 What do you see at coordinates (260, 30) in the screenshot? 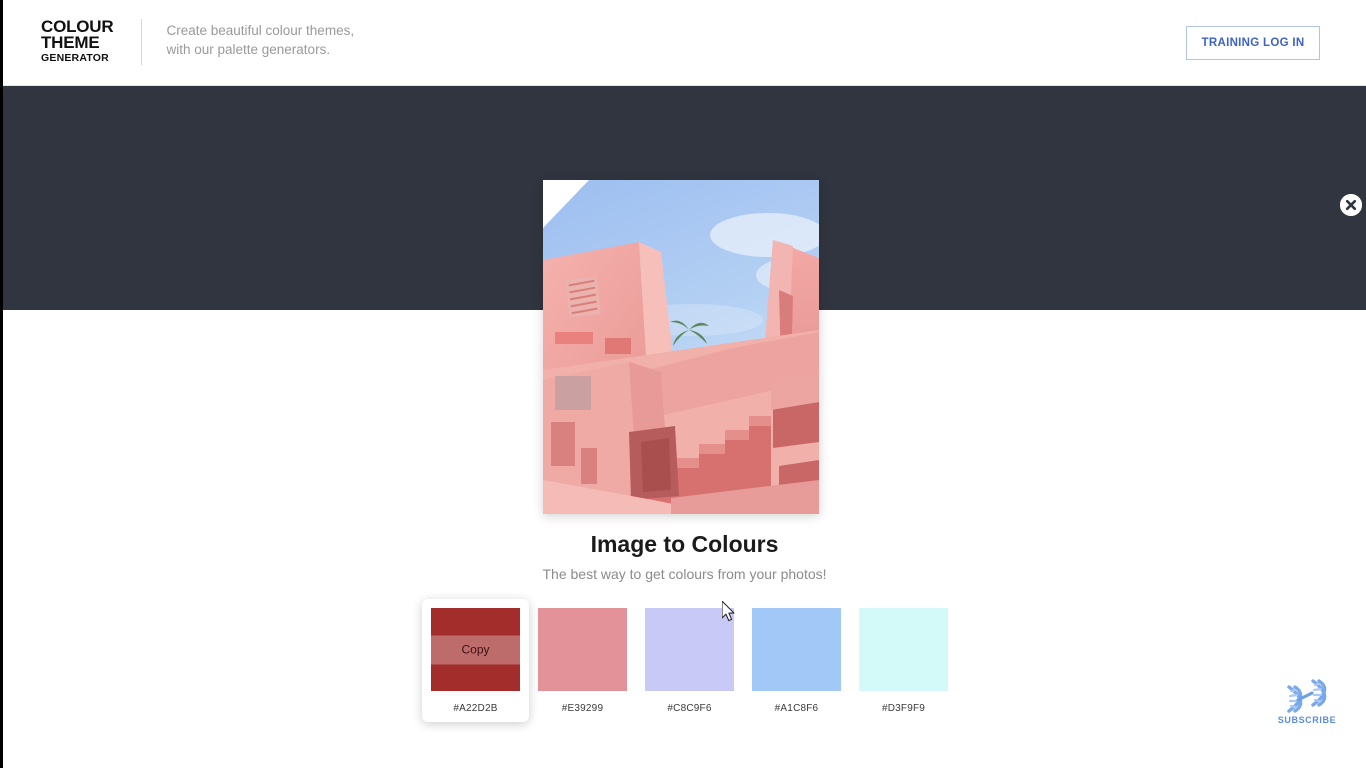
I see `tagline-line-1: Create beautiful colour themes,` at bounding box center [260, 30].